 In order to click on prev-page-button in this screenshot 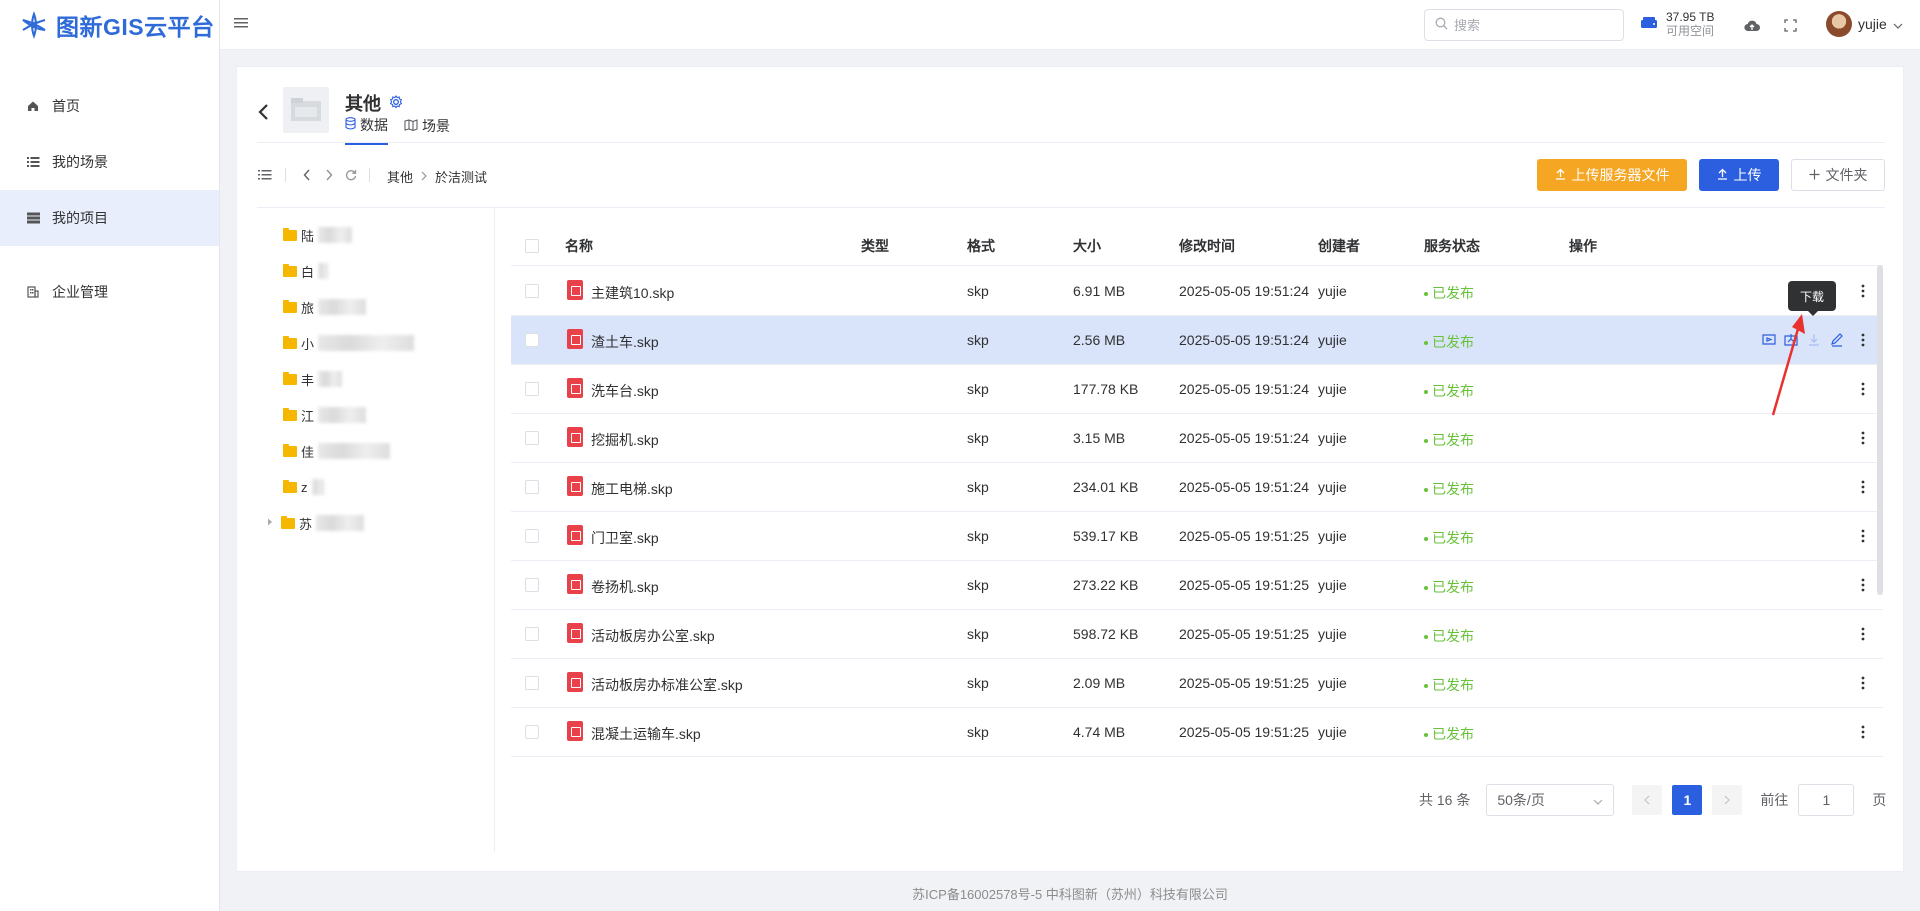, I will do `click(1647, 800)`.